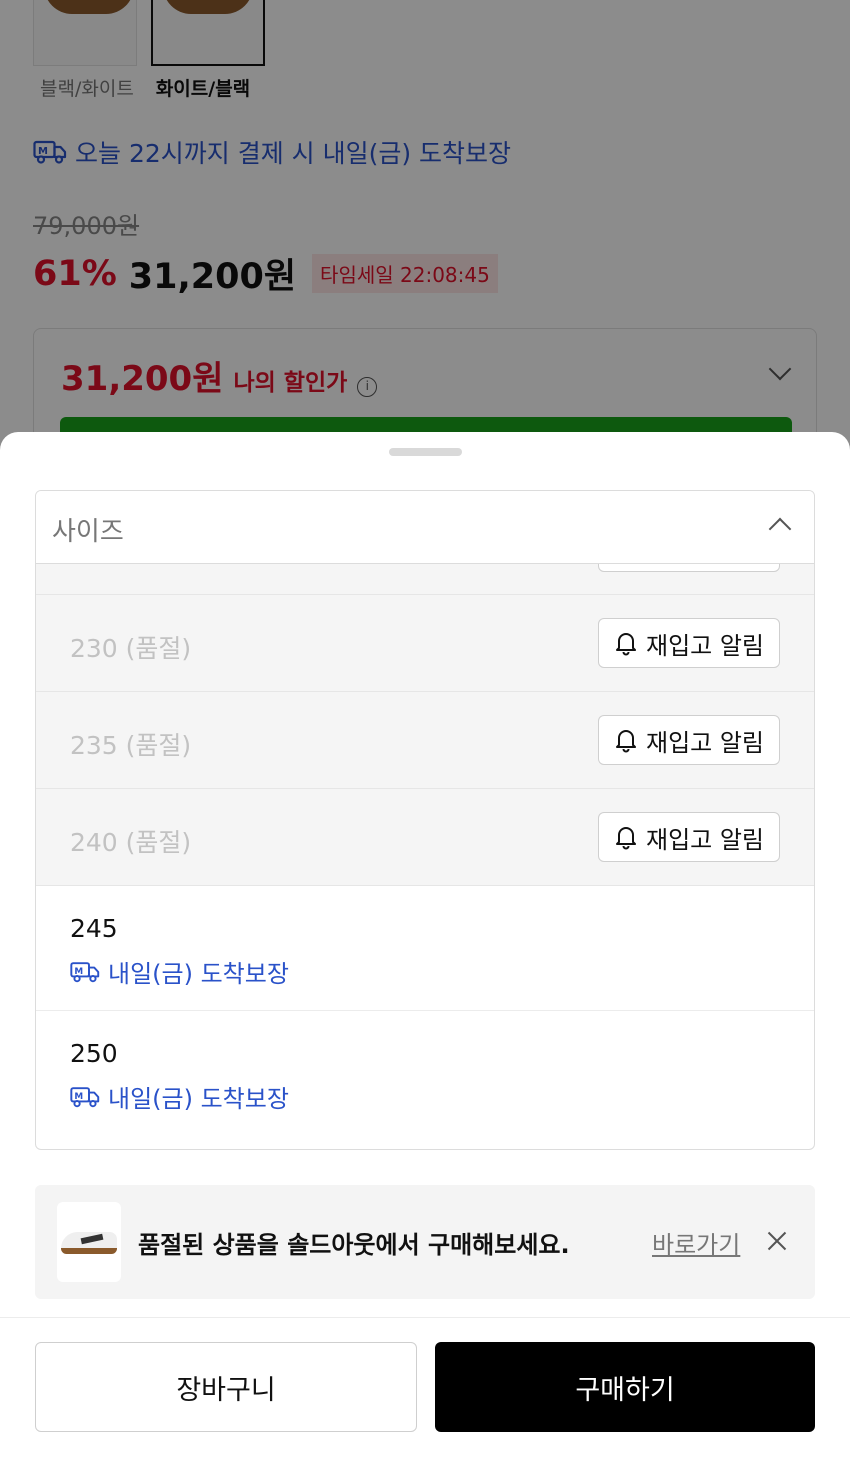  What do you see at coordinates (226, 1387) in the screenshot?
I see `cart-button: 장바구니` at bounding box center [226, 1387].